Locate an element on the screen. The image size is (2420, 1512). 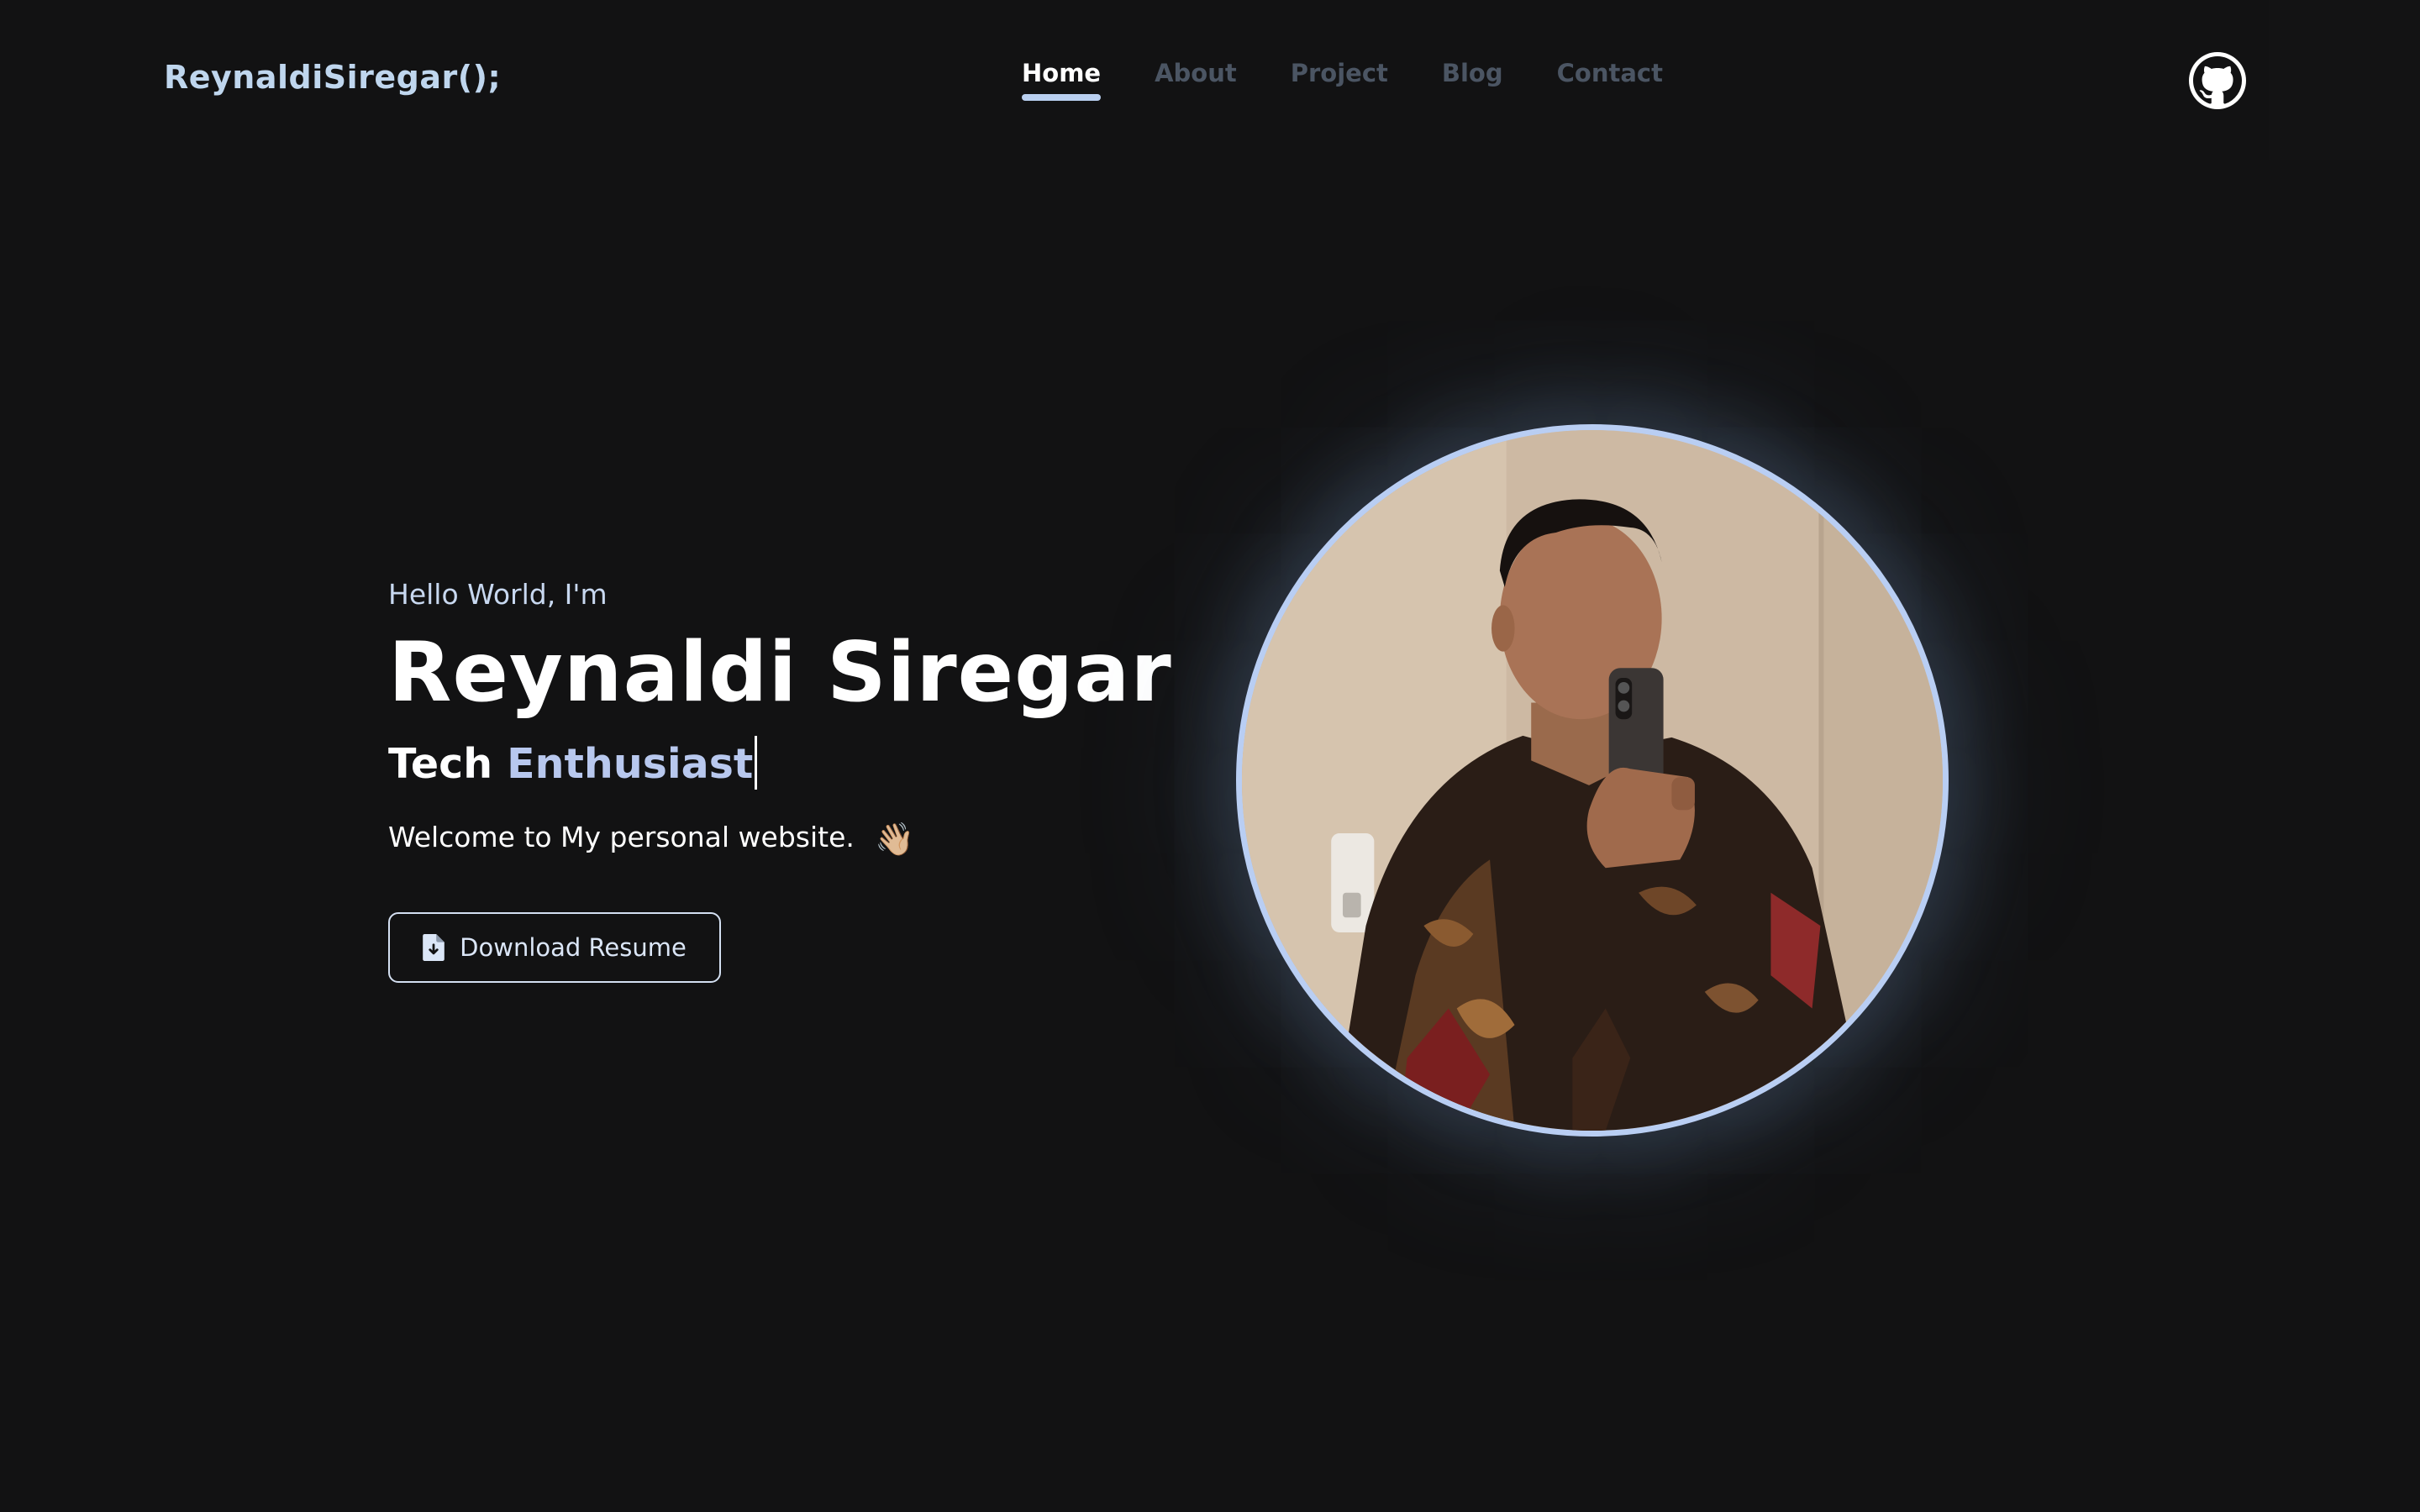
download-resume-button: Download Resume is located at coordinates (554, 947).